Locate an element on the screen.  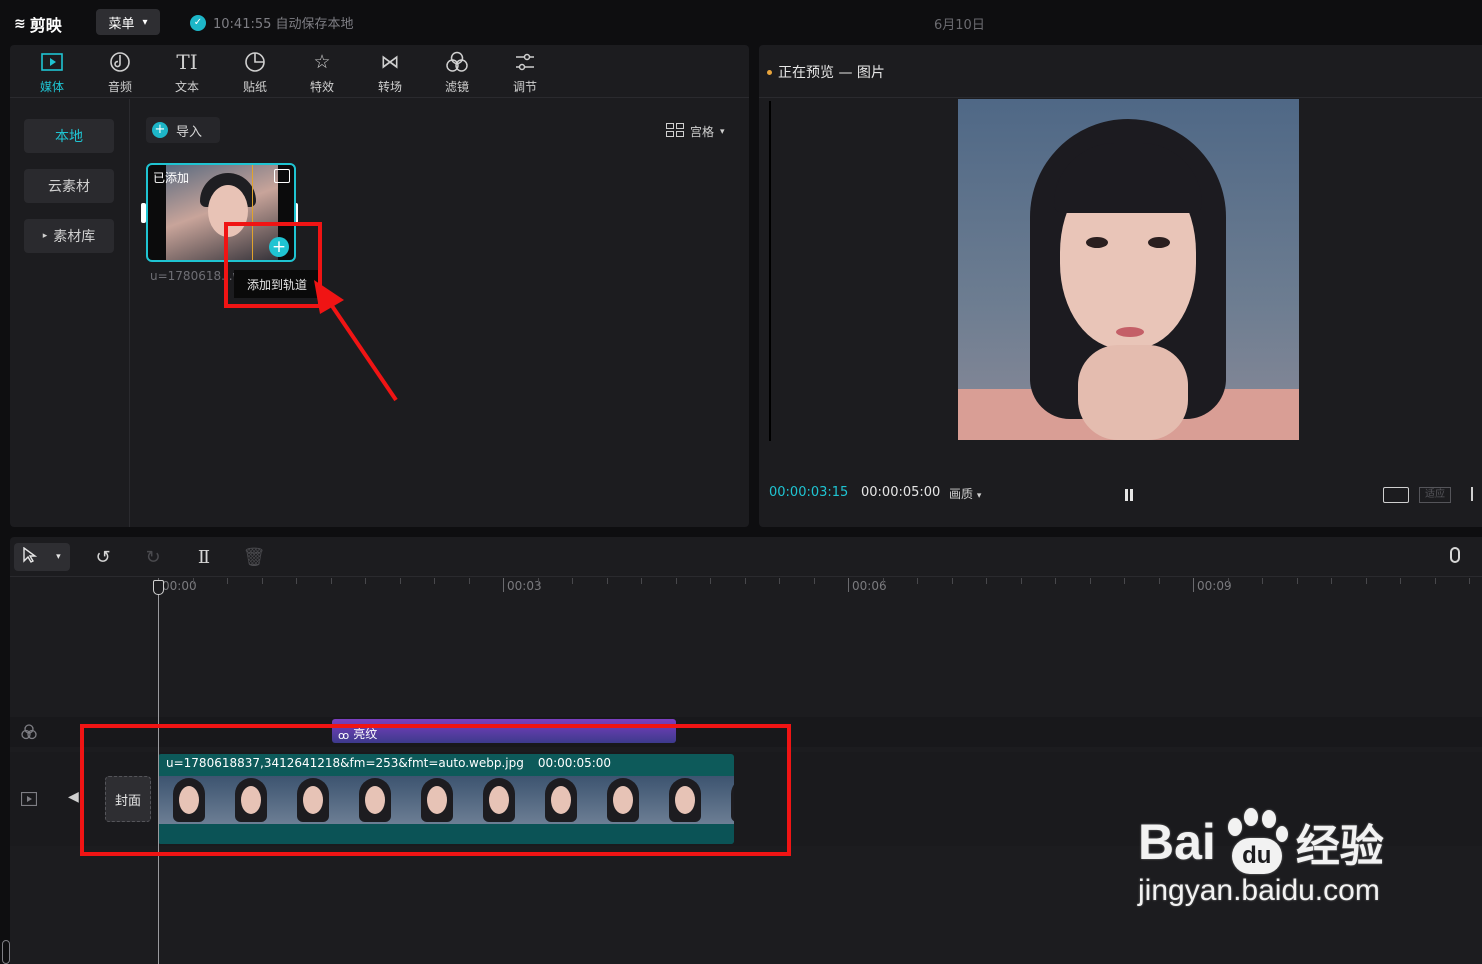
added-badge: 已添加 is located at coordinates (171, 178).